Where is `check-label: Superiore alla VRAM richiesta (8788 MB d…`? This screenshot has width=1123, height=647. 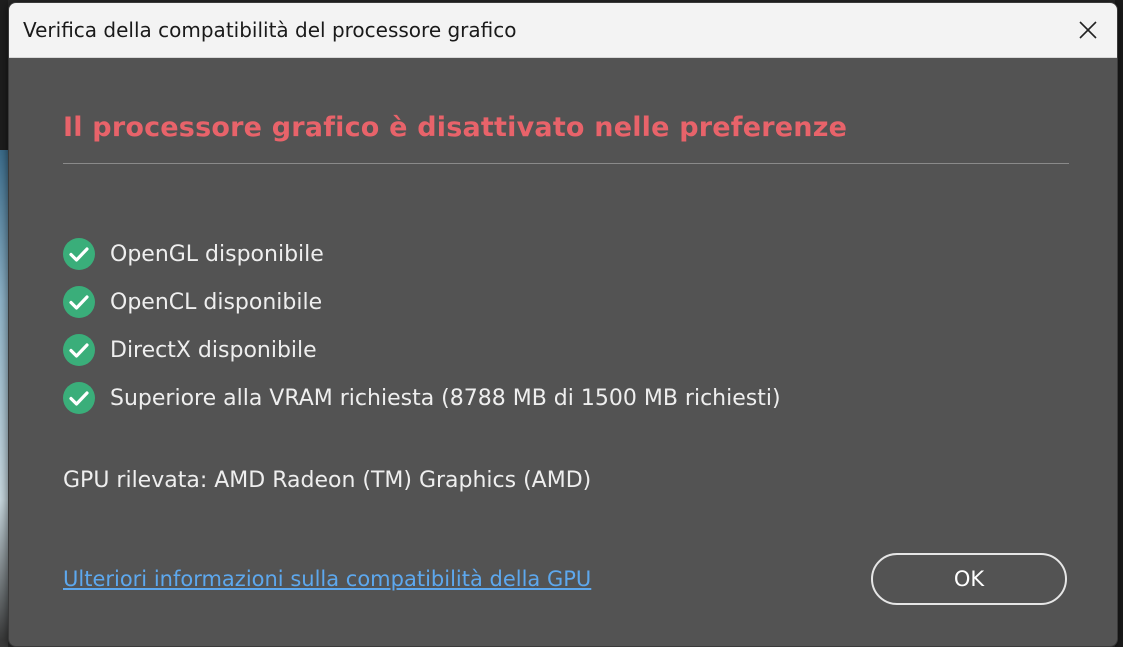 check-label: Superiore alla VRAM richiesta (8788 MB d… is located at coordinates (445, 398).